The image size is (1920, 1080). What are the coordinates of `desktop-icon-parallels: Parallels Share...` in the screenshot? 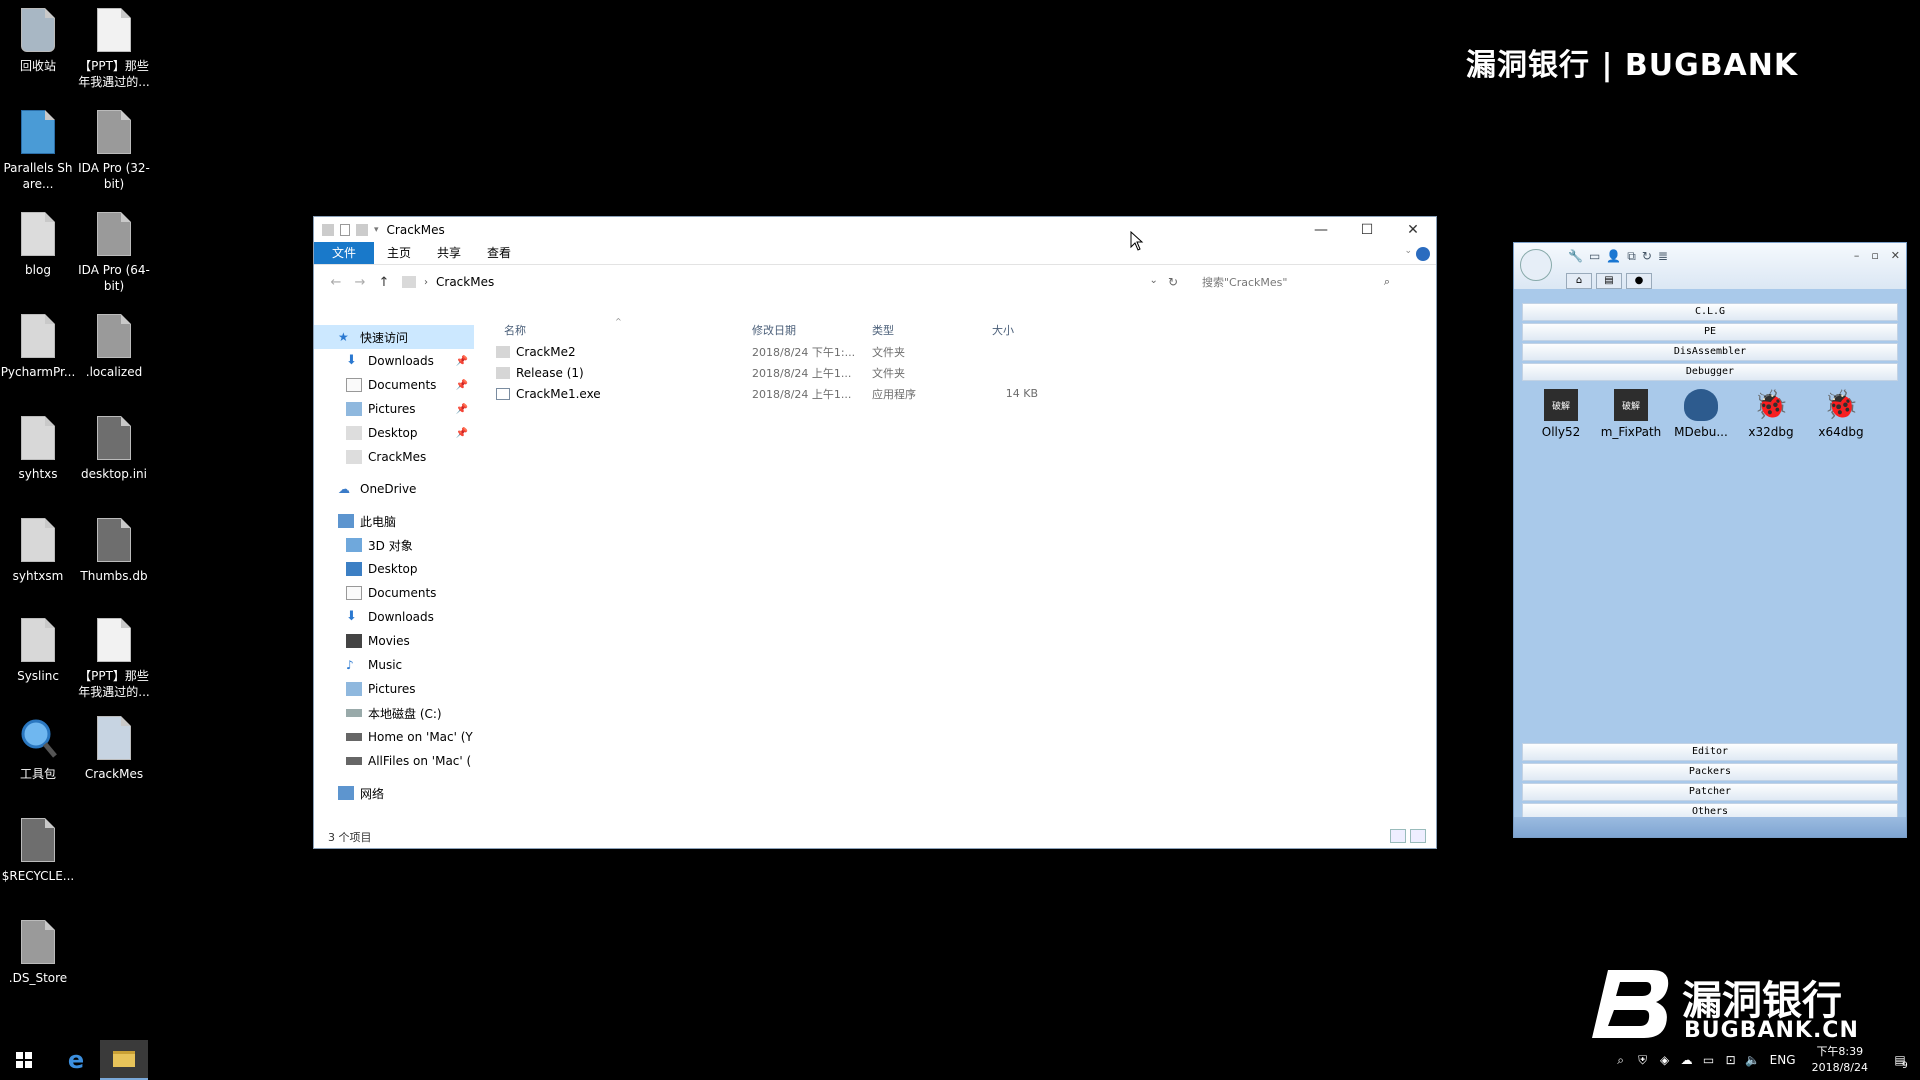 It's located at (38, 151).